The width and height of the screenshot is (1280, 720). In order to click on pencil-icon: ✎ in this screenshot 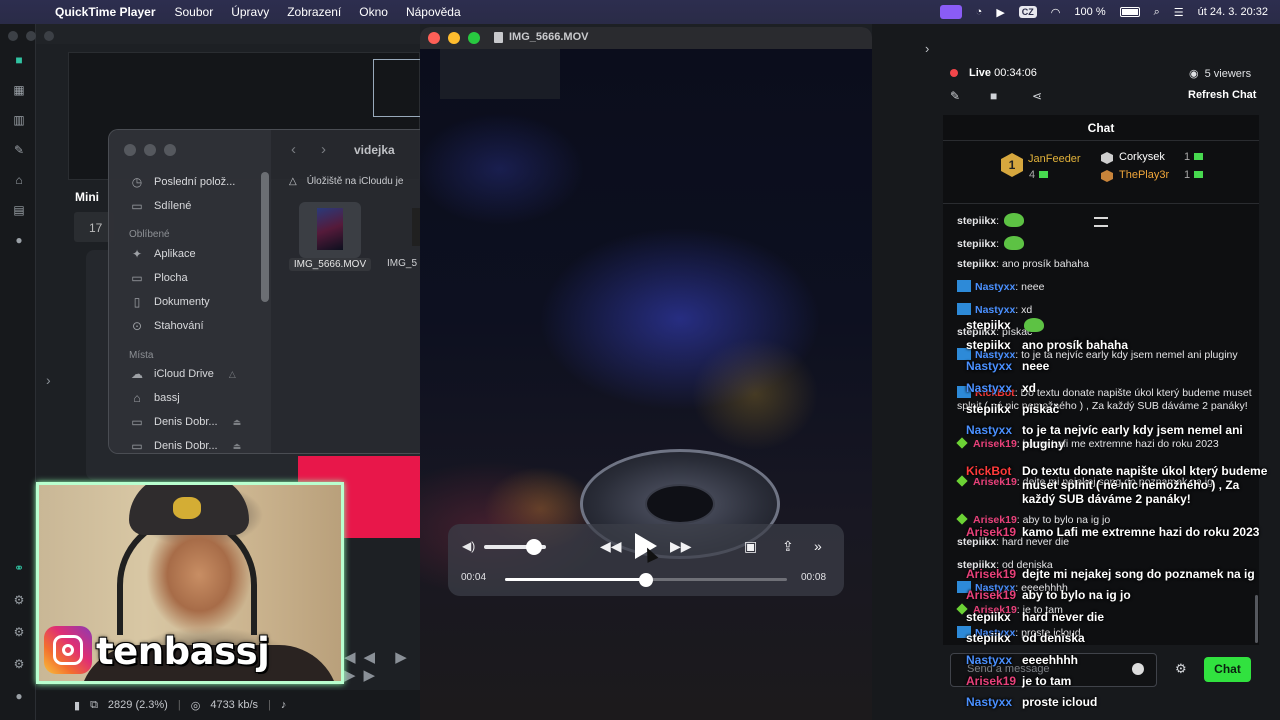, I will do `click(955, 96)`.